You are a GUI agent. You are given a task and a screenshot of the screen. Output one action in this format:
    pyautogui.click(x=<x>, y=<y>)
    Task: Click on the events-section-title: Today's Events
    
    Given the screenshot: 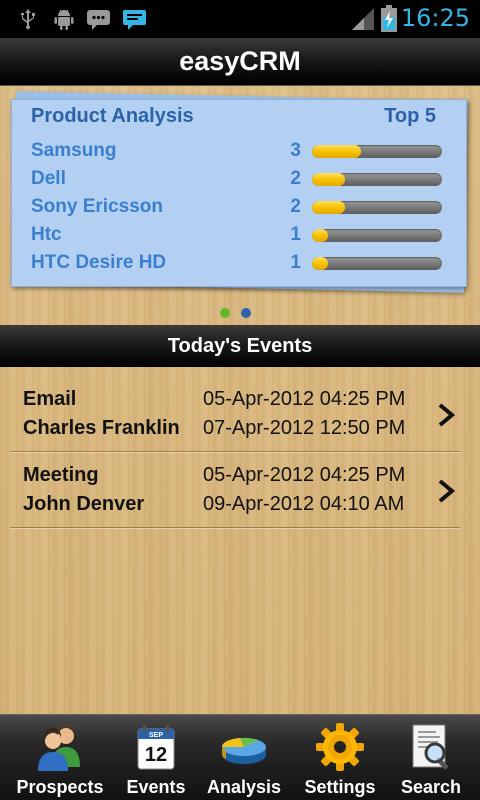 What is the action you would take?
    pyautogui.click(x=240, y=345)
    